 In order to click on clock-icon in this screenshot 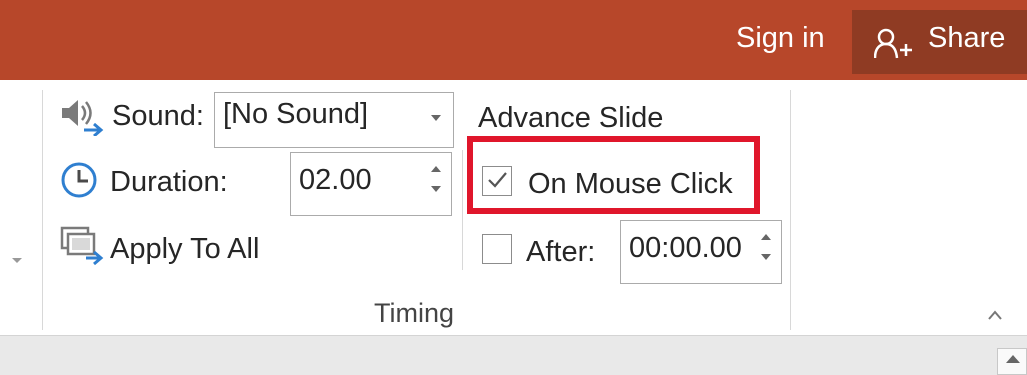, I will do `click(80, 183)`.